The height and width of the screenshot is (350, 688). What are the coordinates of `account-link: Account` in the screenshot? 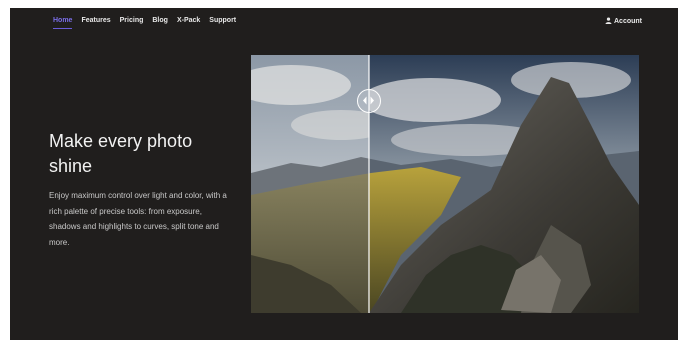 It's located at (623, 21).